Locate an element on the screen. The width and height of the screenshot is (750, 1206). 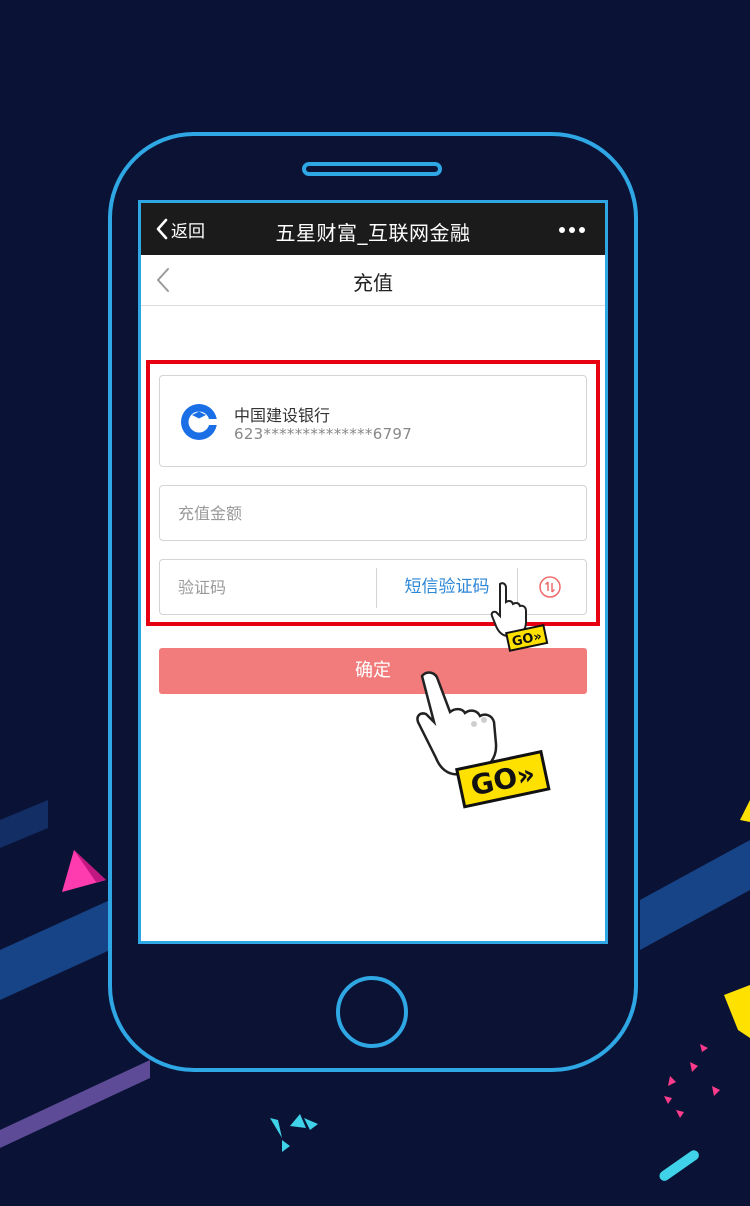
amount-field is located at coordinates (373, 513).